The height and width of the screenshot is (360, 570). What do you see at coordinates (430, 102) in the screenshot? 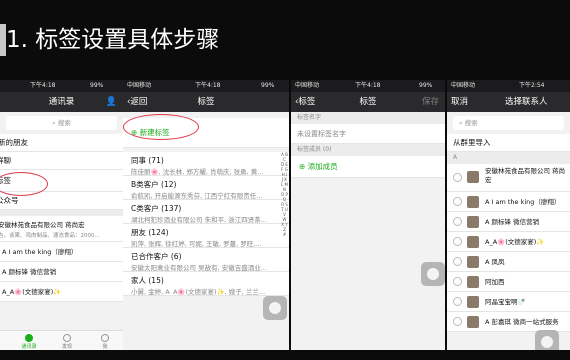
I see `save-button: 保存` at bounding box center [430, 102].